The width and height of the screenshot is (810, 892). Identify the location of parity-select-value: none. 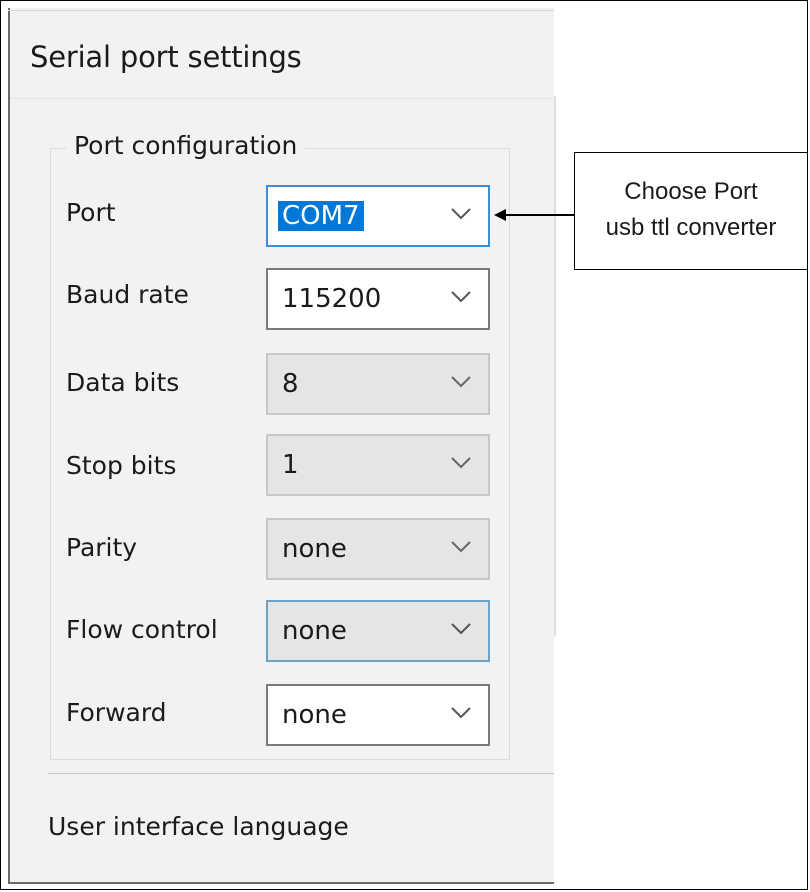
(314, 549).